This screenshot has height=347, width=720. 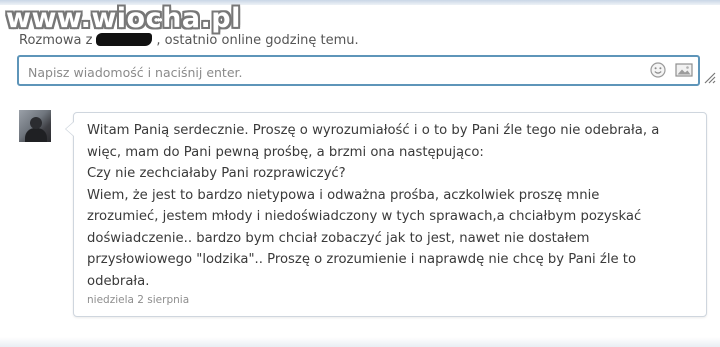 What do you see at coordinates (216, 173) in the screenshot?
I see `message-line: Czy nie zechciałaby Pani rozprawiczyć?` at bounding box center [216, 173].